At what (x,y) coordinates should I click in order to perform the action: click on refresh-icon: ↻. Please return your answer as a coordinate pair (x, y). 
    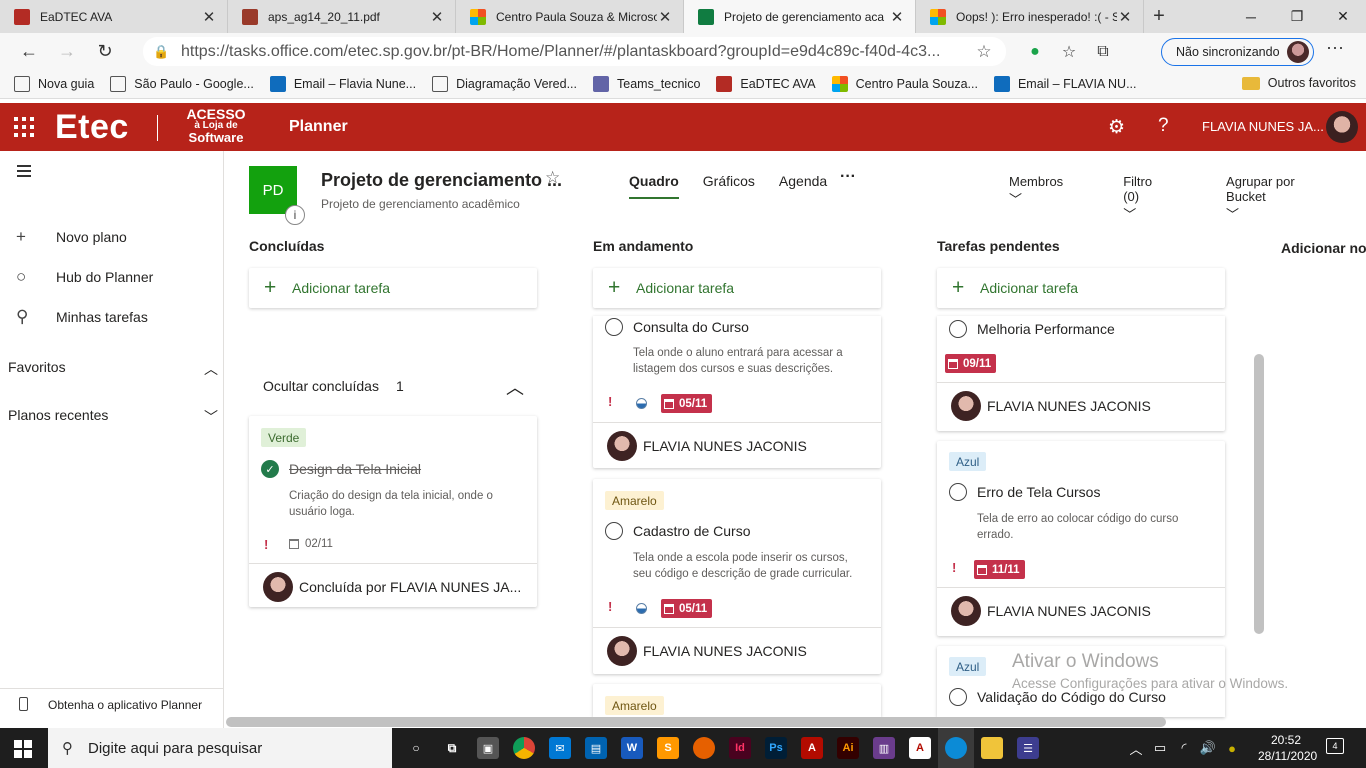
    Looking at the image, I should click on (105, 51).